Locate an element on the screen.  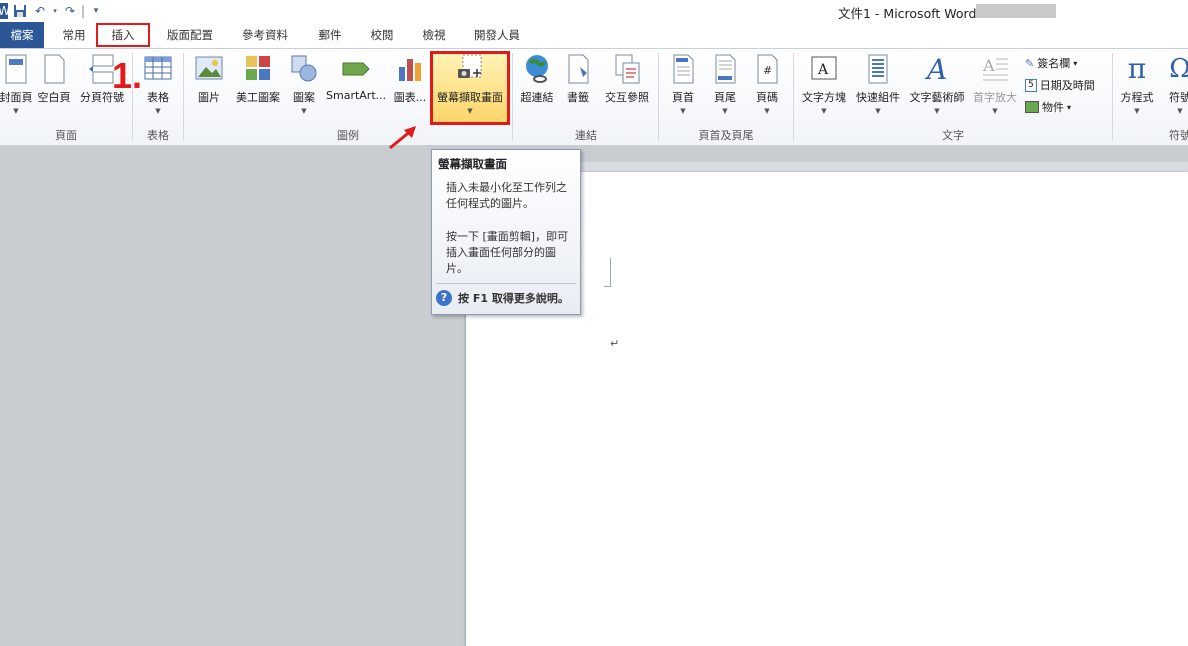
table-label: 表格 is located at coordinates (158, 97).